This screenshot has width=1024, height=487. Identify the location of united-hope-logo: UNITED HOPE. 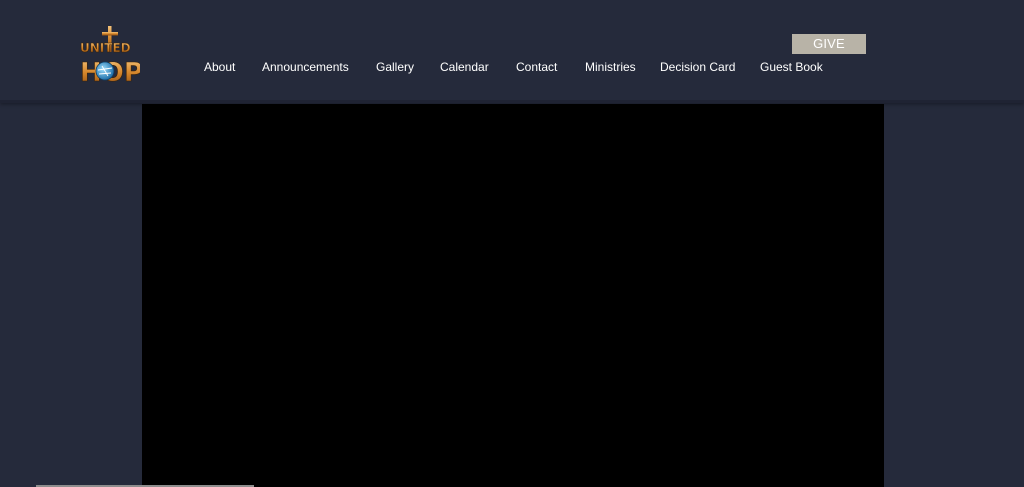
(119, 57).